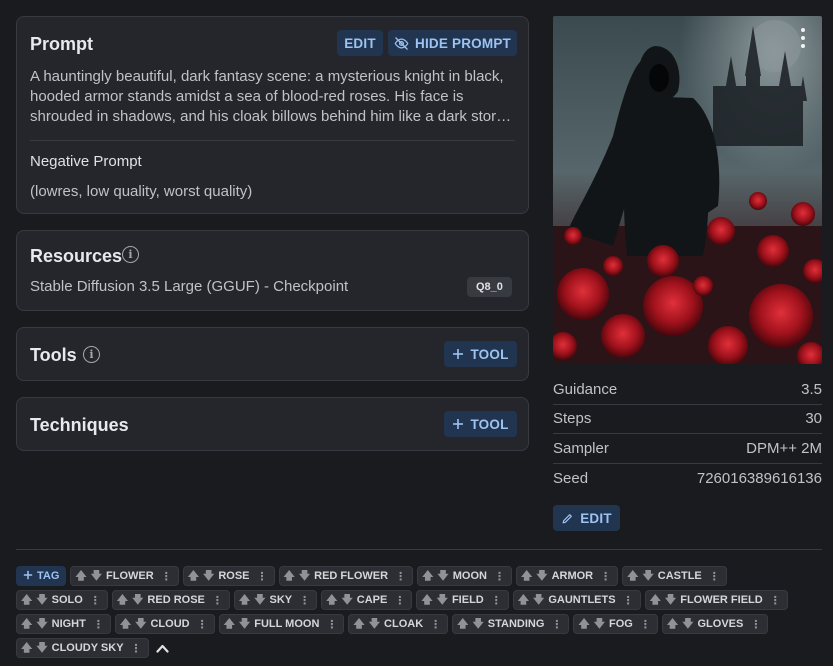  Describe the element at coordinates (41, 576) in the screenshot. I see `add-tag-button: TAG` at that location.